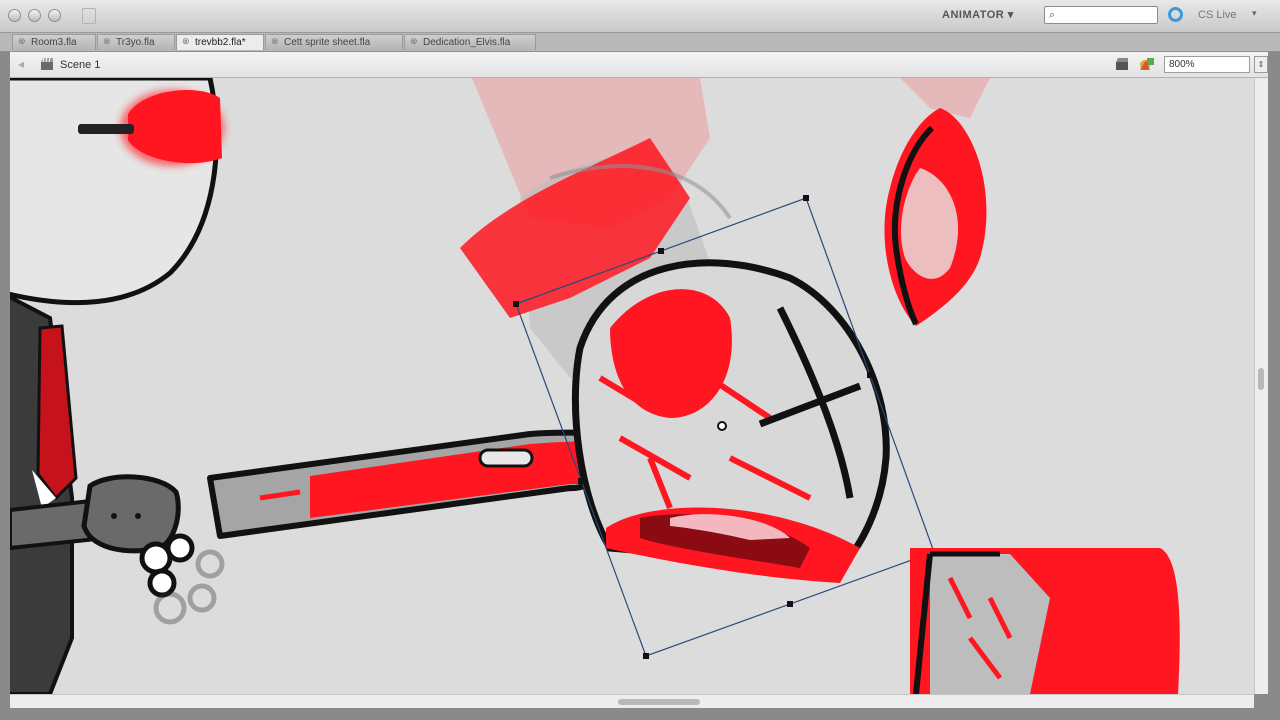  I want to click on tab-label: Dedication_Elvis.fla, so click(467, 42).